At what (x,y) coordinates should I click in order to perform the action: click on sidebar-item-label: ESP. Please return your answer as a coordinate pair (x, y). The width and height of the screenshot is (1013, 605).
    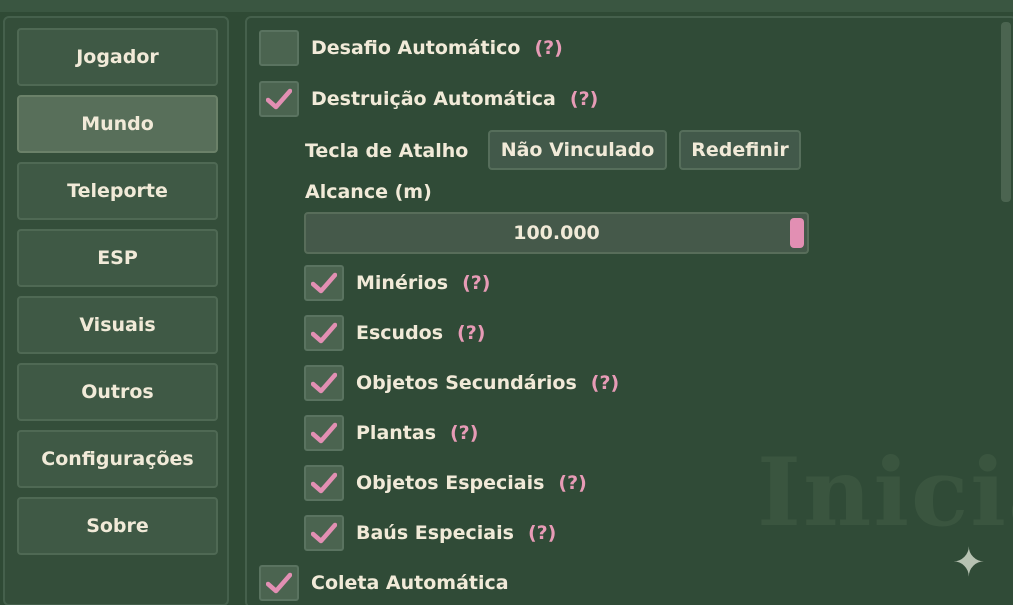
    Looking at the image, I should click on (117, 258).